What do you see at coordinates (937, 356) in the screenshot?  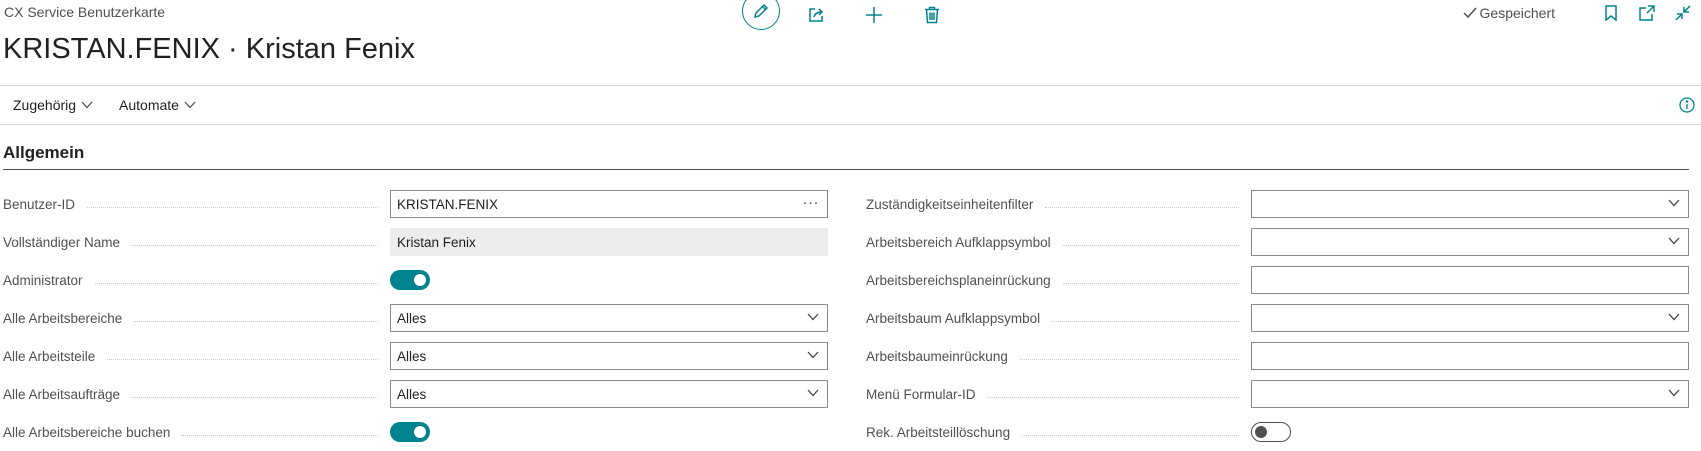 I see `field-label: Arbeitsbaumeinrückung` at bounding box center [937, 356].